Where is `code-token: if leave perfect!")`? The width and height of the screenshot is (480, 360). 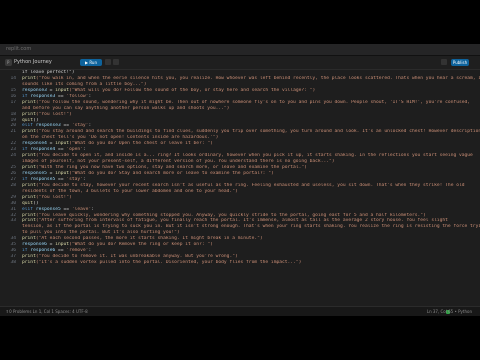 code-token: if leave perfect!") is located at coordinates (48, 72).